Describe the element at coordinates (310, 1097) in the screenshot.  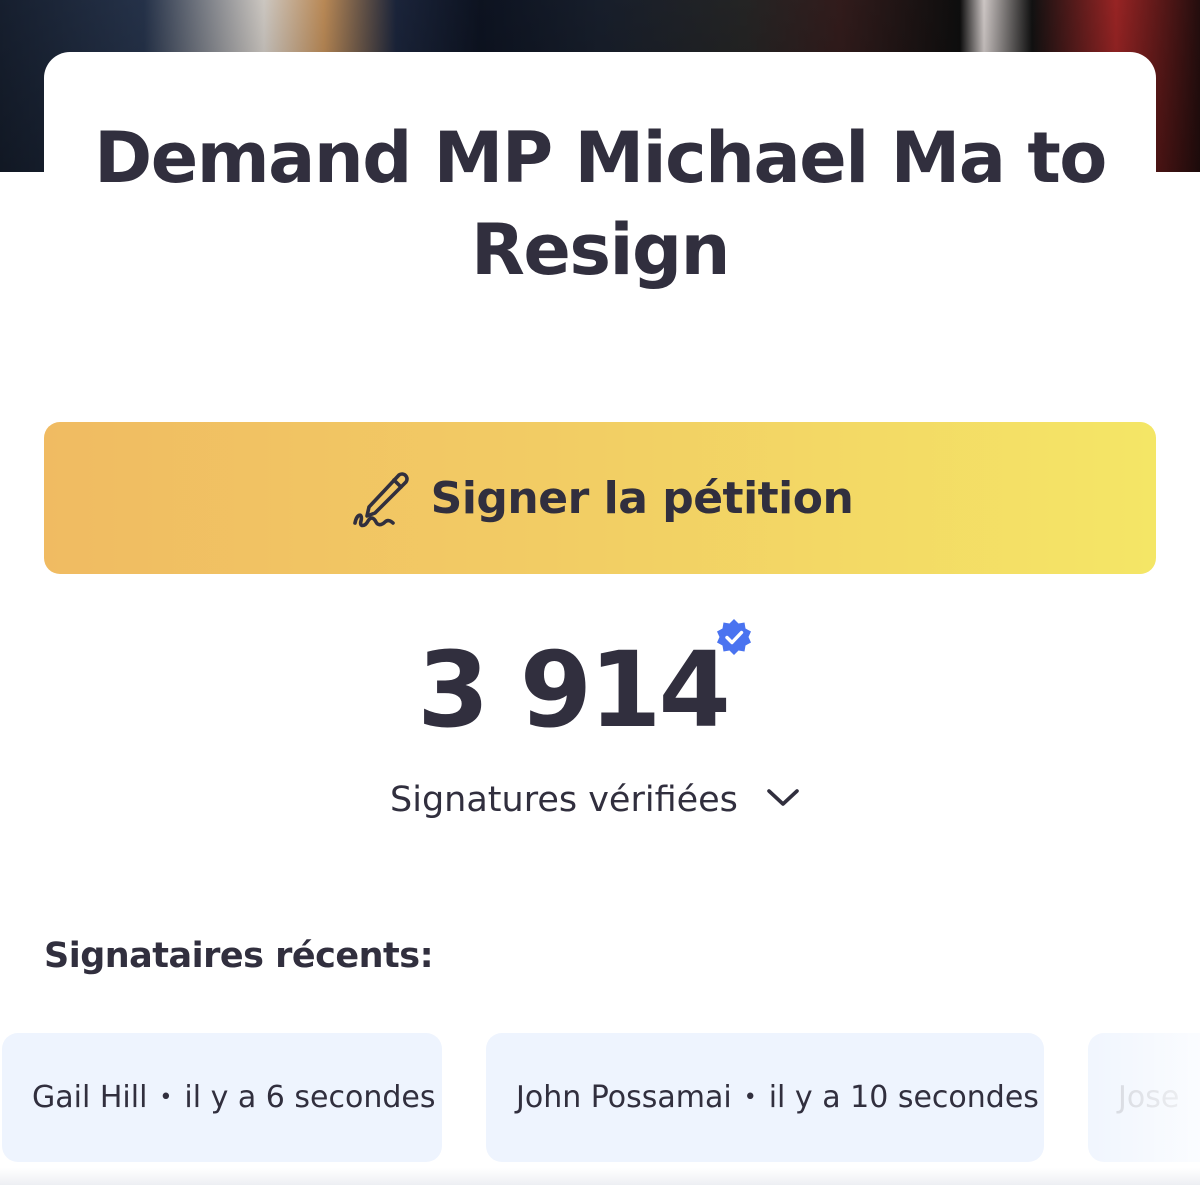
I see `signer-time: il y a 6 secondes` at that location.